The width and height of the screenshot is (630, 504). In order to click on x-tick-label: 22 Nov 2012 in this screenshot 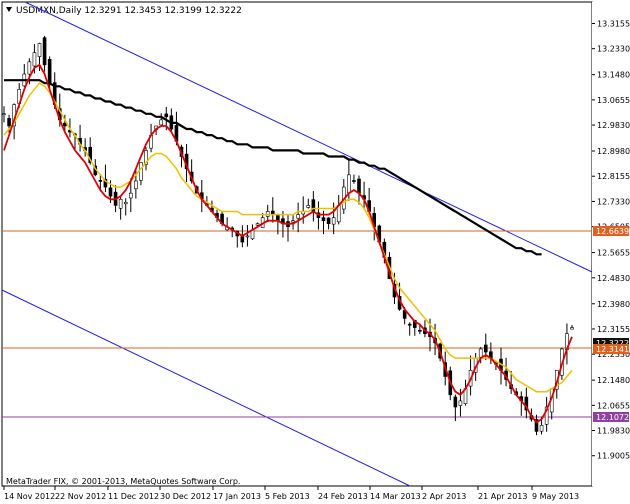, I will do `click(80, 496)`.